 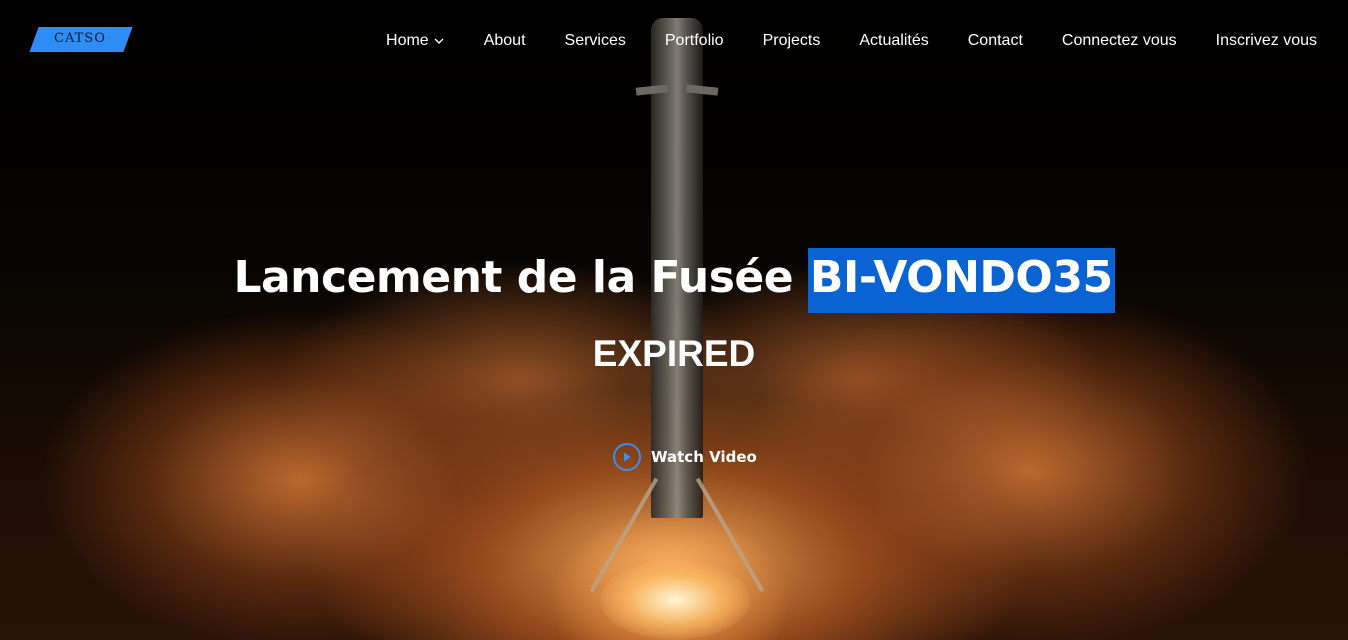 What do you see at coordinates (961, 281) in the screenshot?
I see `hero-title-highlight: BI-VONDO35` at bounding box center [961, 281].